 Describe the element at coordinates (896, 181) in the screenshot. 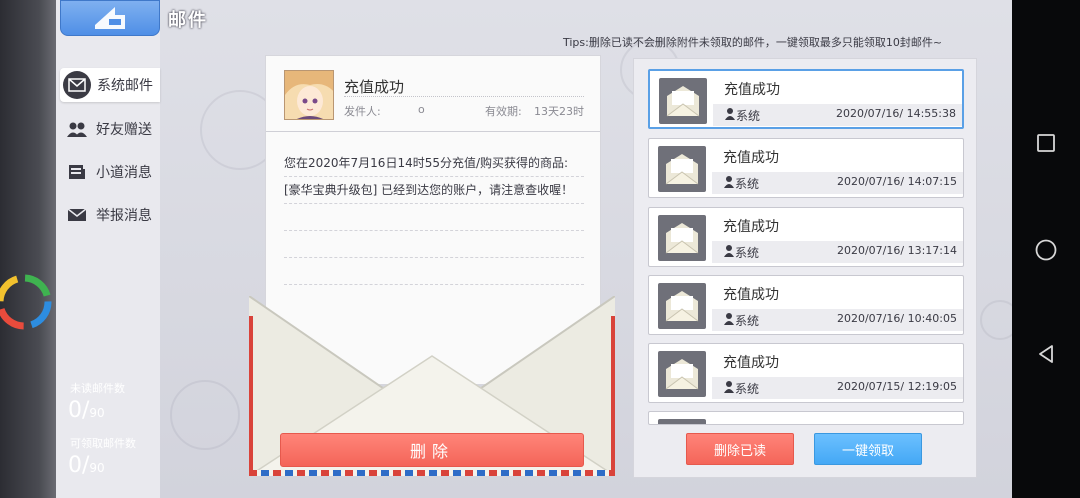

I see `mail-date: 2020/07/16/ 14:07:15` at that location.